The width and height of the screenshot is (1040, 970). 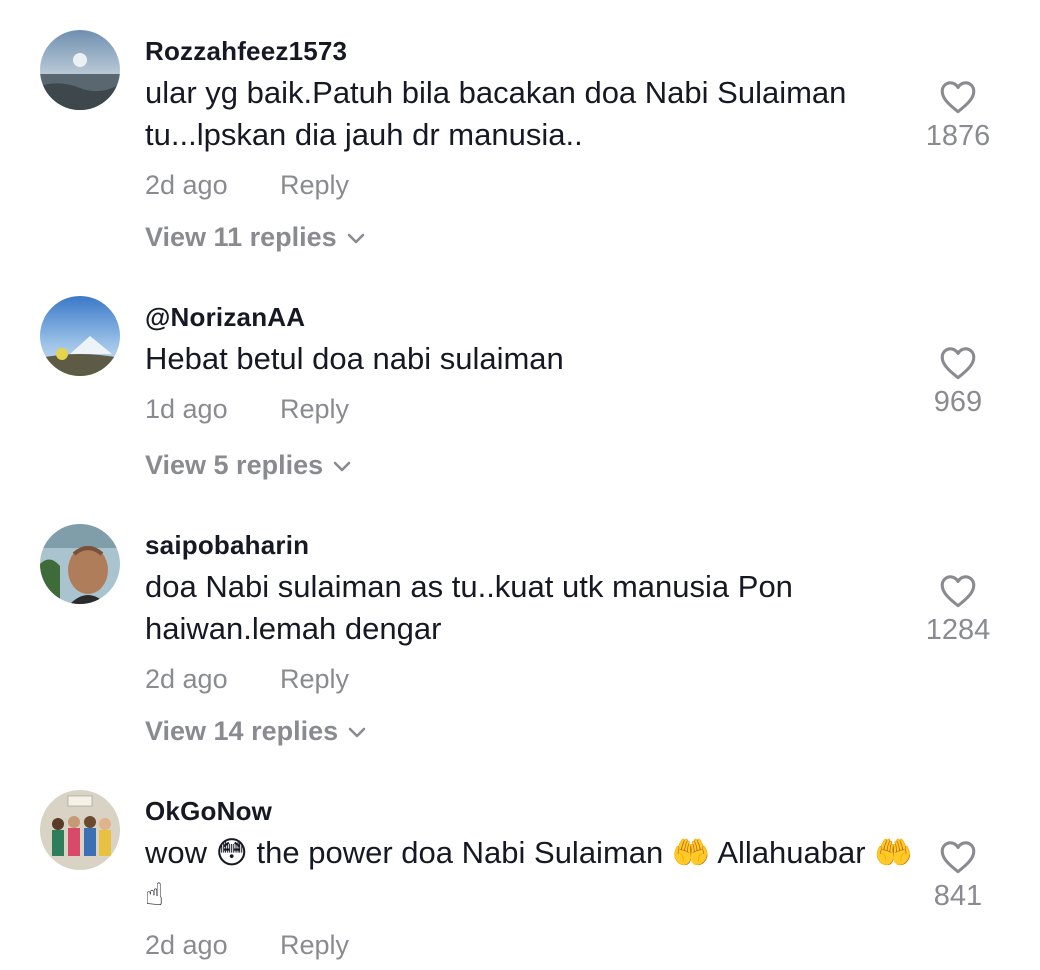 What do you see at coordinates (354, 358) in the screenshot?
I see `comment-text: Hebat betul doa nabi sulaiman` at bounding box center [354, 358].